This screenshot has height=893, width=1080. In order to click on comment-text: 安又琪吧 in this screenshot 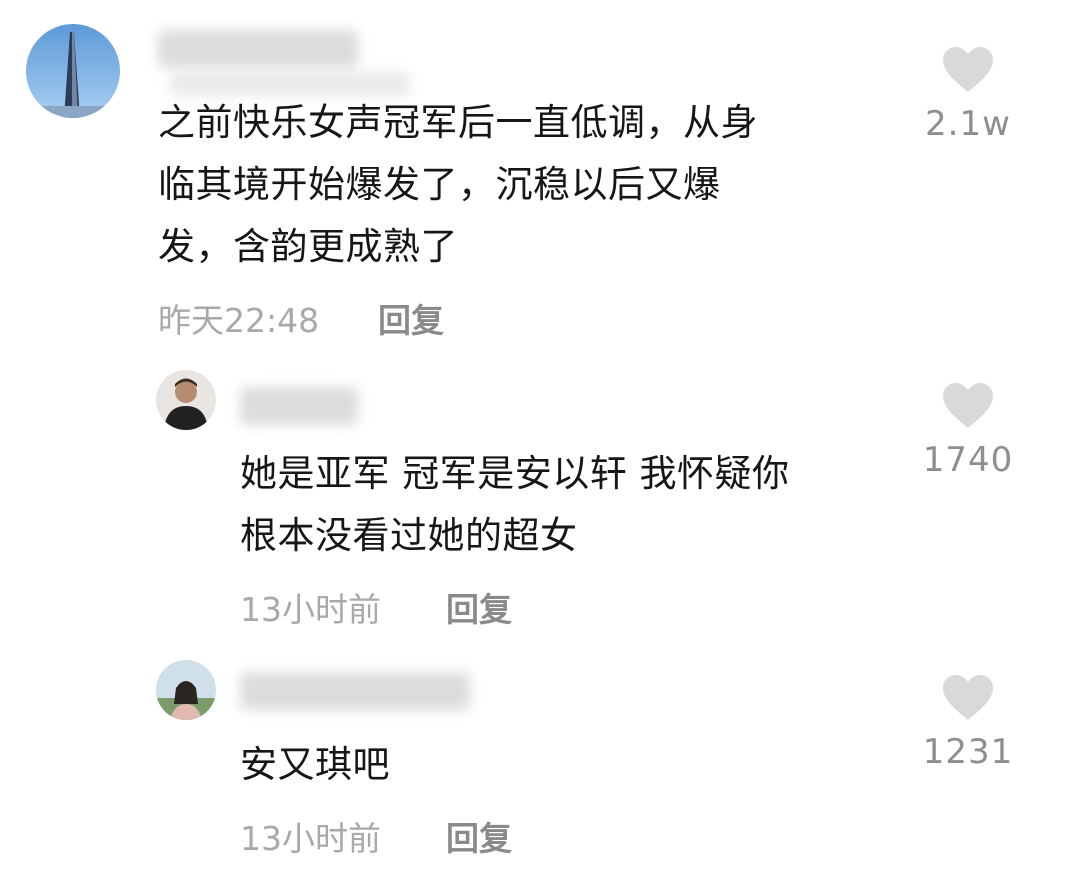, I will do `click(315, 764)`.